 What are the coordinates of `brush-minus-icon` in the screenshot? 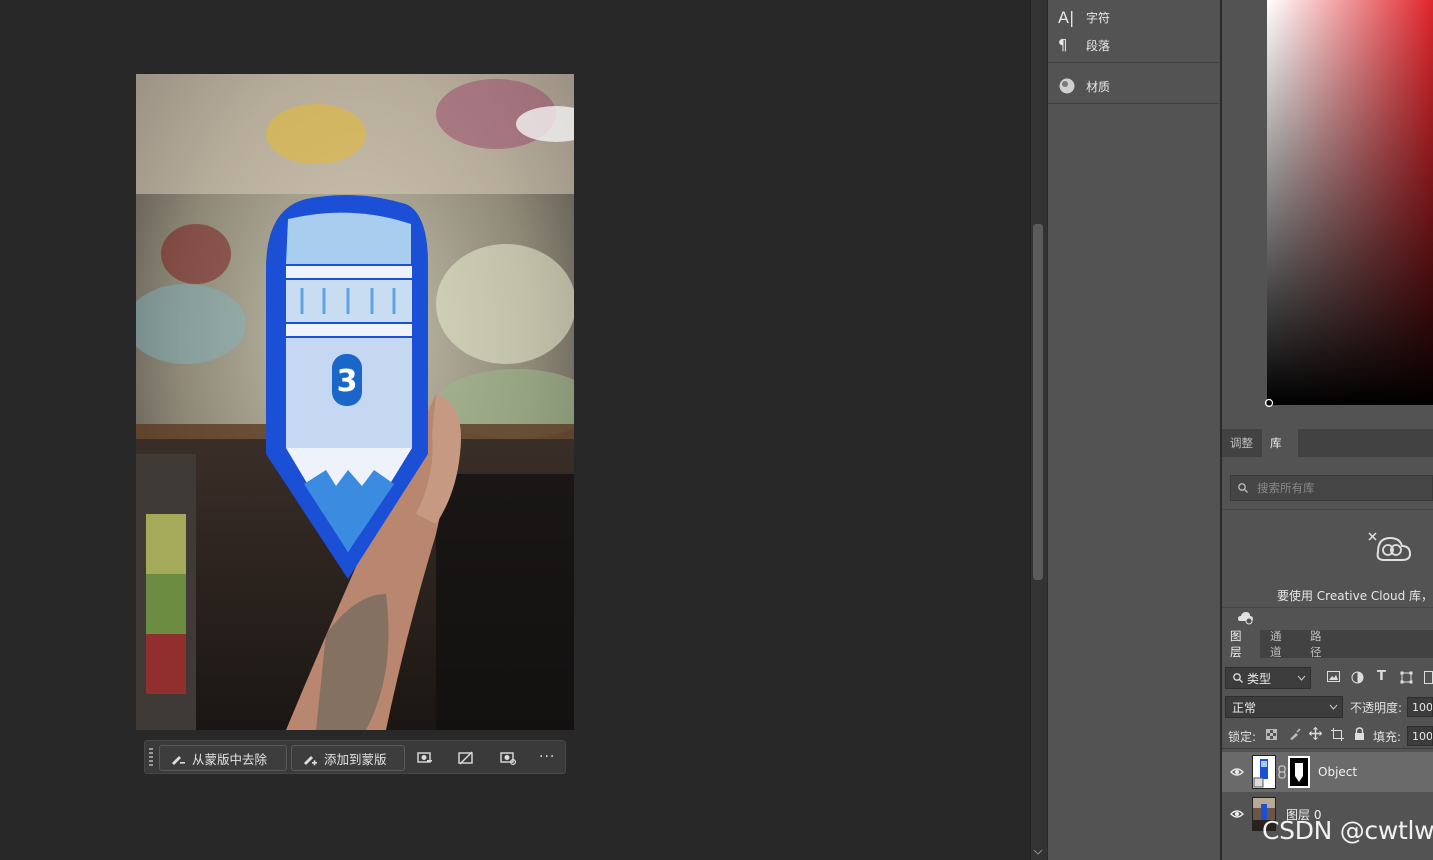 It's located at (178, 760).